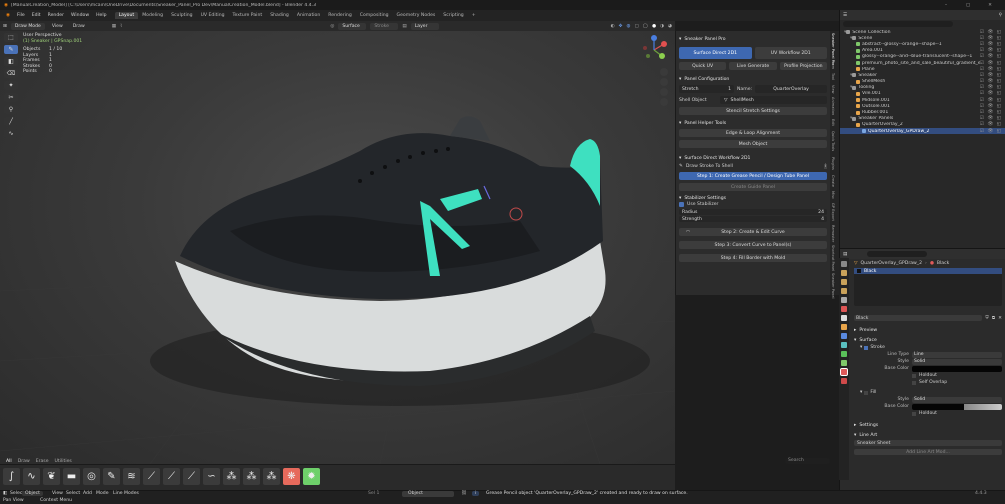 Image resolution: width=1005 pixels, height=504 pixels. I want to click on shelf-tab-1: Draw, so click(24, 461).